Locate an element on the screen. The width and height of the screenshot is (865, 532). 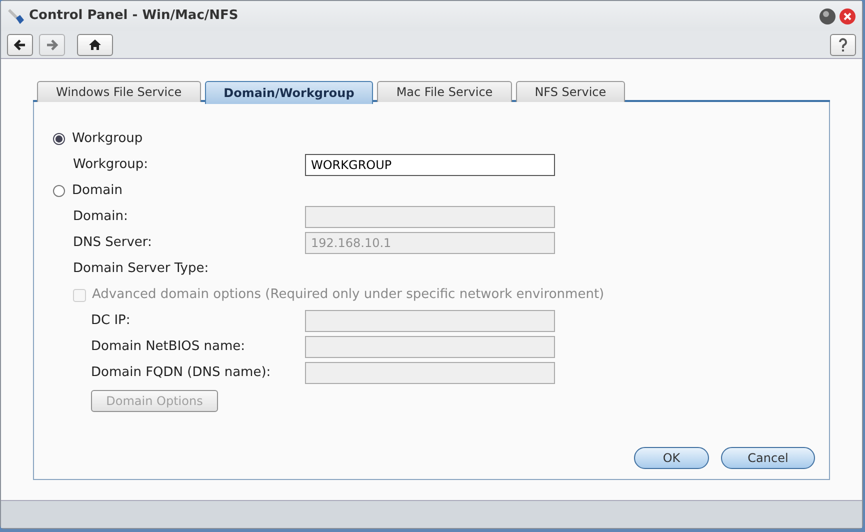
option-label: Domain is located at coordinates (97, 191).